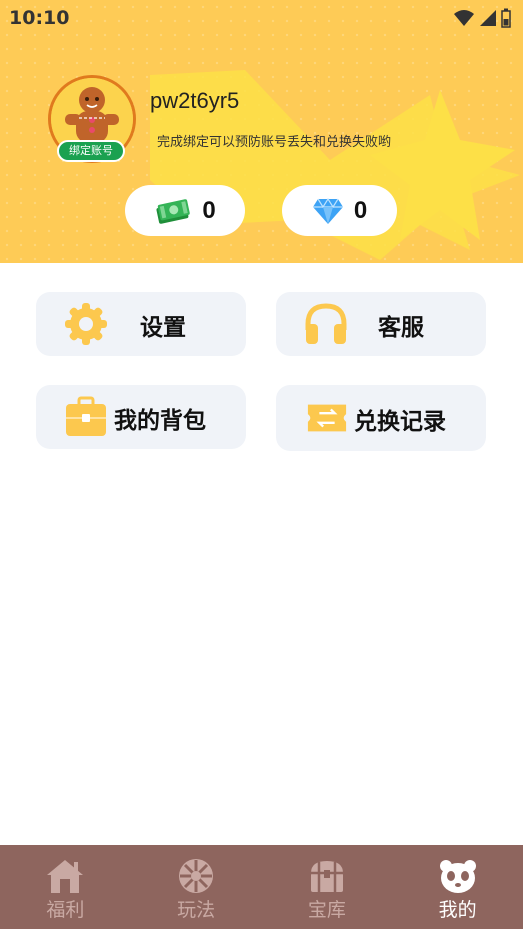  Describe the element at coordinates (327, 210) in the screenshot. I see `diamond-icon` at that location.